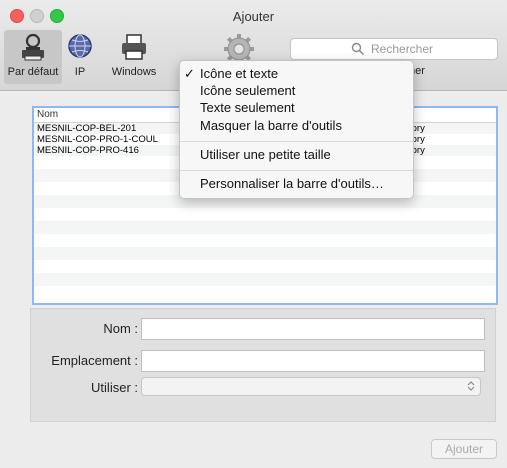 This screenshot has height=468, width=507. What do you see at coordinates (471, 386) in the screenshot?
I see `updown-chevron-icon` at bounding box center [471, 386].